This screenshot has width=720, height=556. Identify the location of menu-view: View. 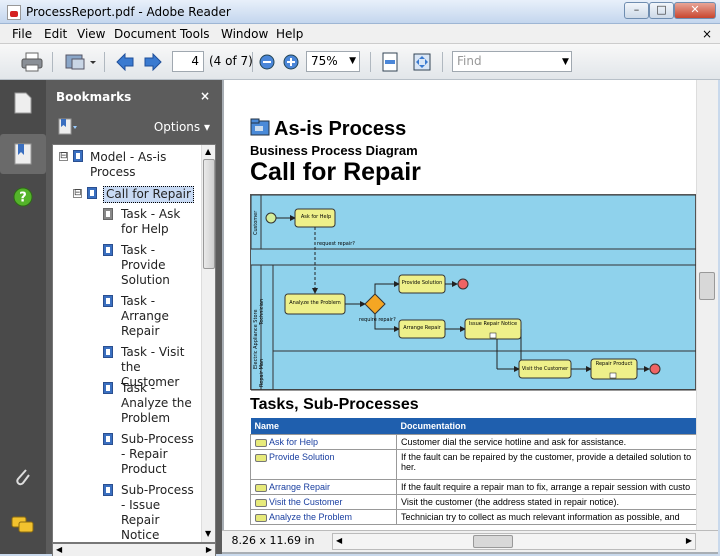
(91, 34).